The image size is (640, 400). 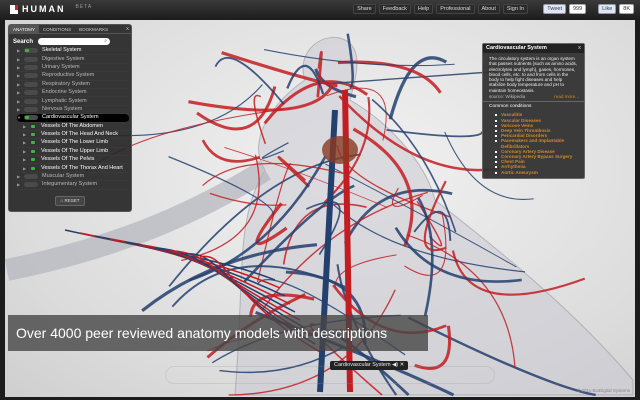 What do you see at coordinates (73, 152) in the screenshot?
I see `system-item: ▶ Vessels Of The Upper Limb` at bounding box center [73, 152].